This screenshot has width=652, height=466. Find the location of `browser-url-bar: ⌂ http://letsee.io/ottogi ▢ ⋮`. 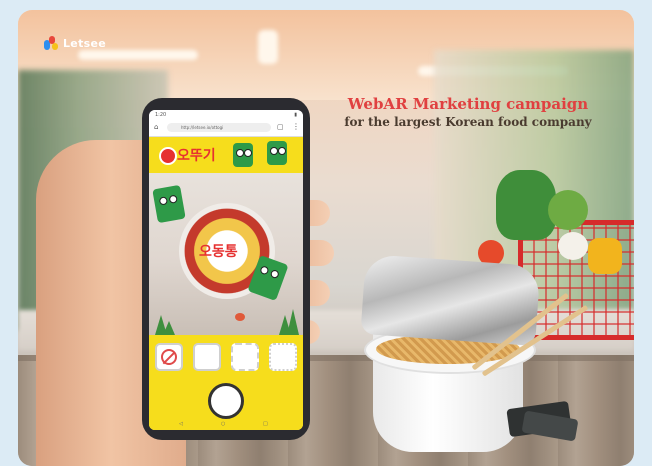

browser-url-bar: ⌂ http://letsee.io/ottogi ▢ ⋮ is located at coordinates (226, 128).